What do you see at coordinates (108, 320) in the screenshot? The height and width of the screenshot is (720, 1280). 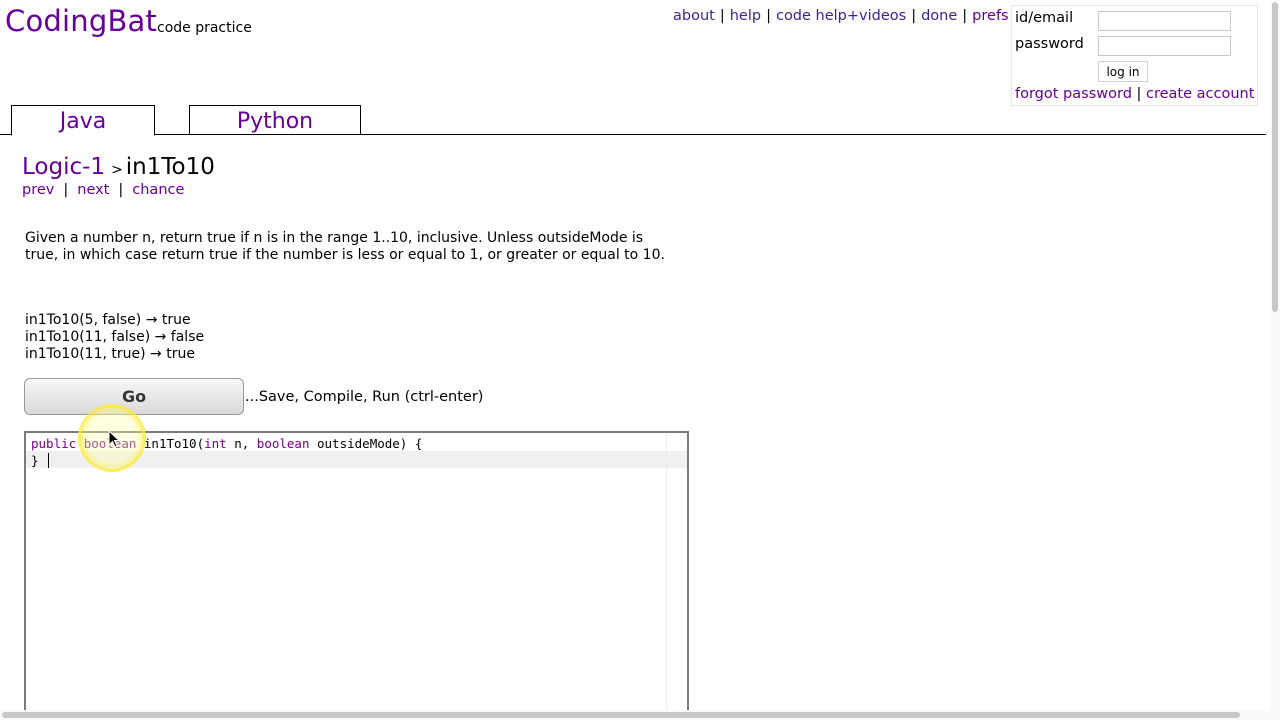 I see `example-line: in1To10(5, false) → true` at bounding box center [108, 320].